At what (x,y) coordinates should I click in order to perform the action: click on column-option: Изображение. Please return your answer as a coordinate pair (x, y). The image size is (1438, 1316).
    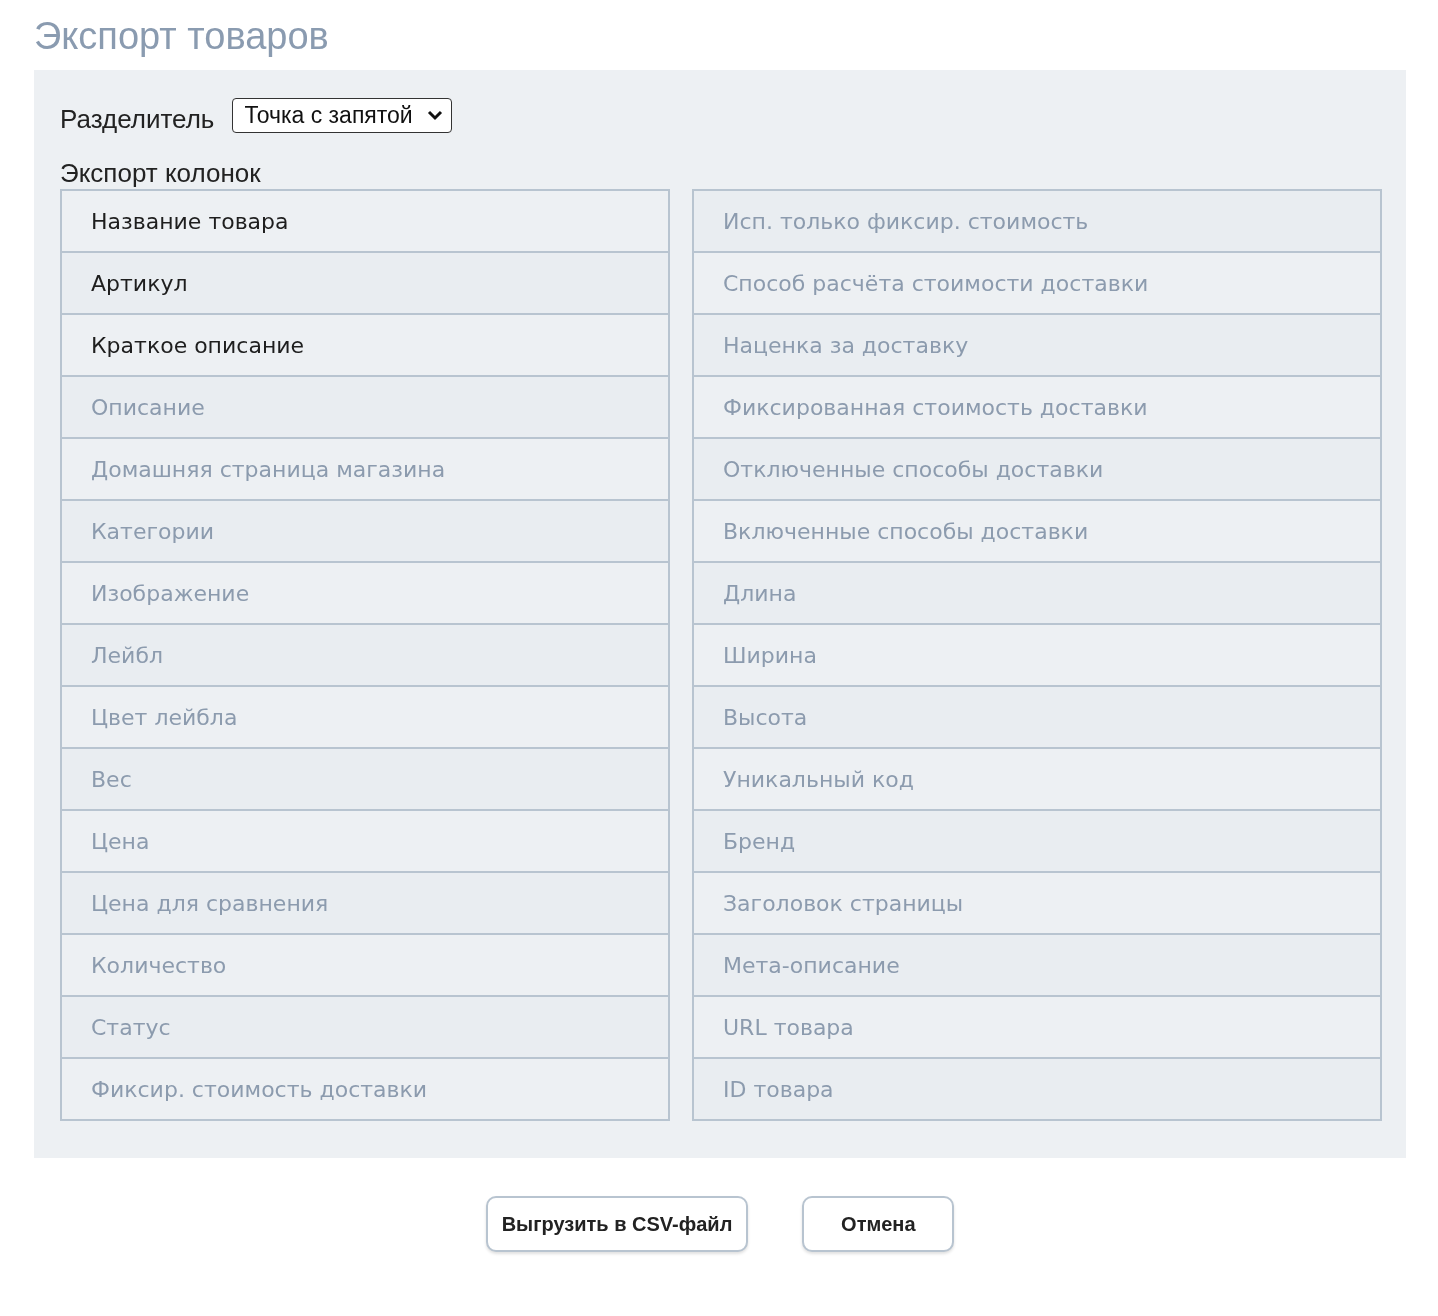
    Looking at the image, I should click on (365, 593).